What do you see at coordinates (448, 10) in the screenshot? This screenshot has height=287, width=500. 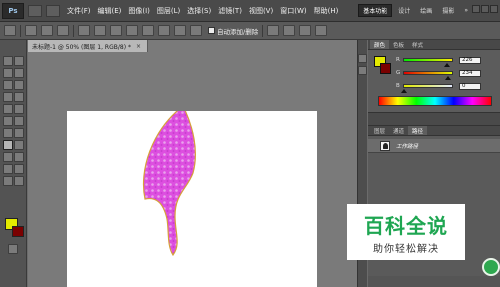 I see `workspace-photography-button: 摄影` at bounding box center [448, 10].